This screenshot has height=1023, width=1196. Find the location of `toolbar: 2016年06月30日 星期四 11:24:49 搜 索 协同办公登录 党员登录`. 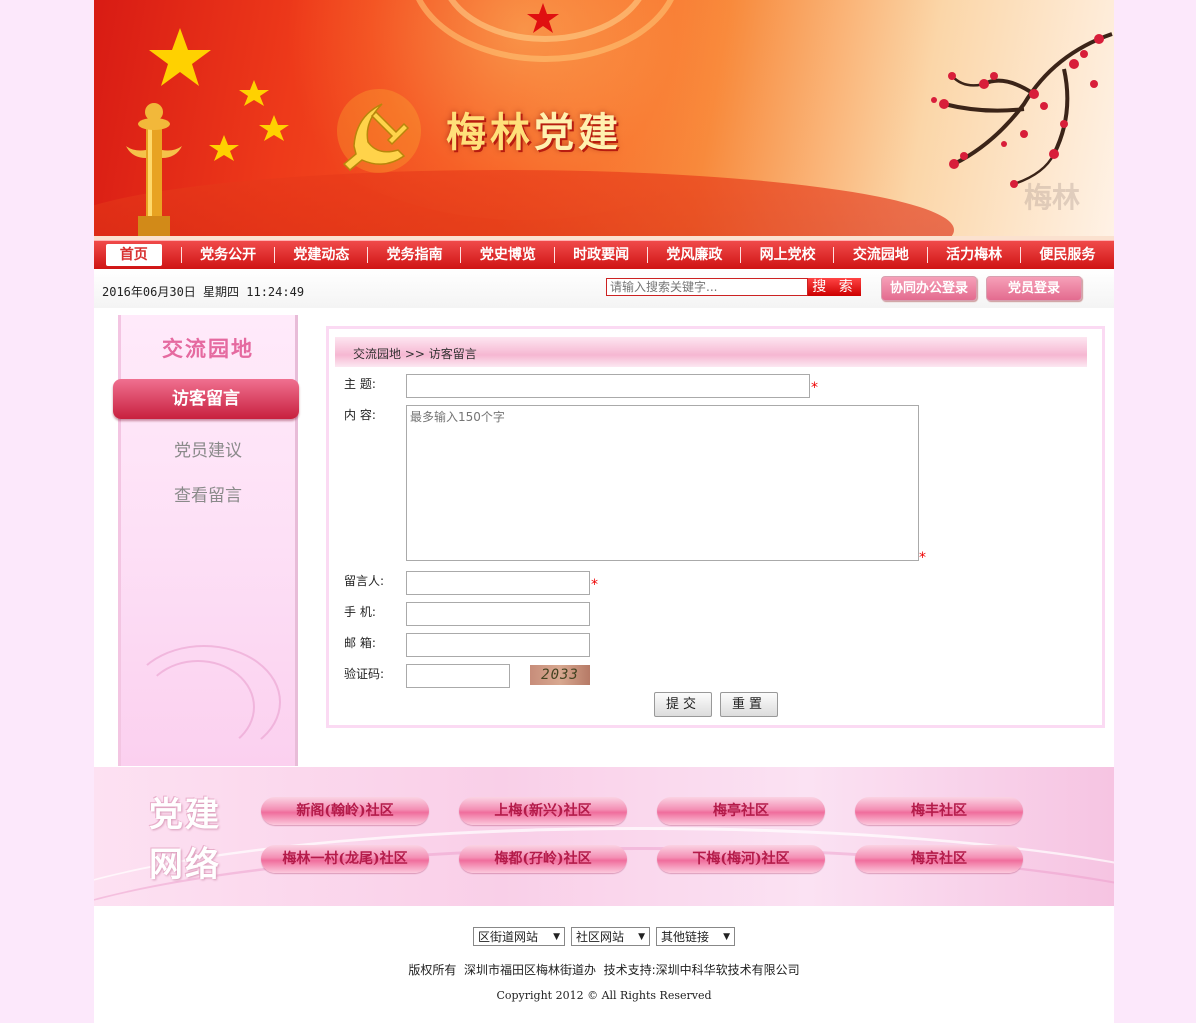

toolbar: 2016年06月30日 星期四 11:24:49 搜 索 协同办公登录 党员登录 is located at coordinates (604, 288).